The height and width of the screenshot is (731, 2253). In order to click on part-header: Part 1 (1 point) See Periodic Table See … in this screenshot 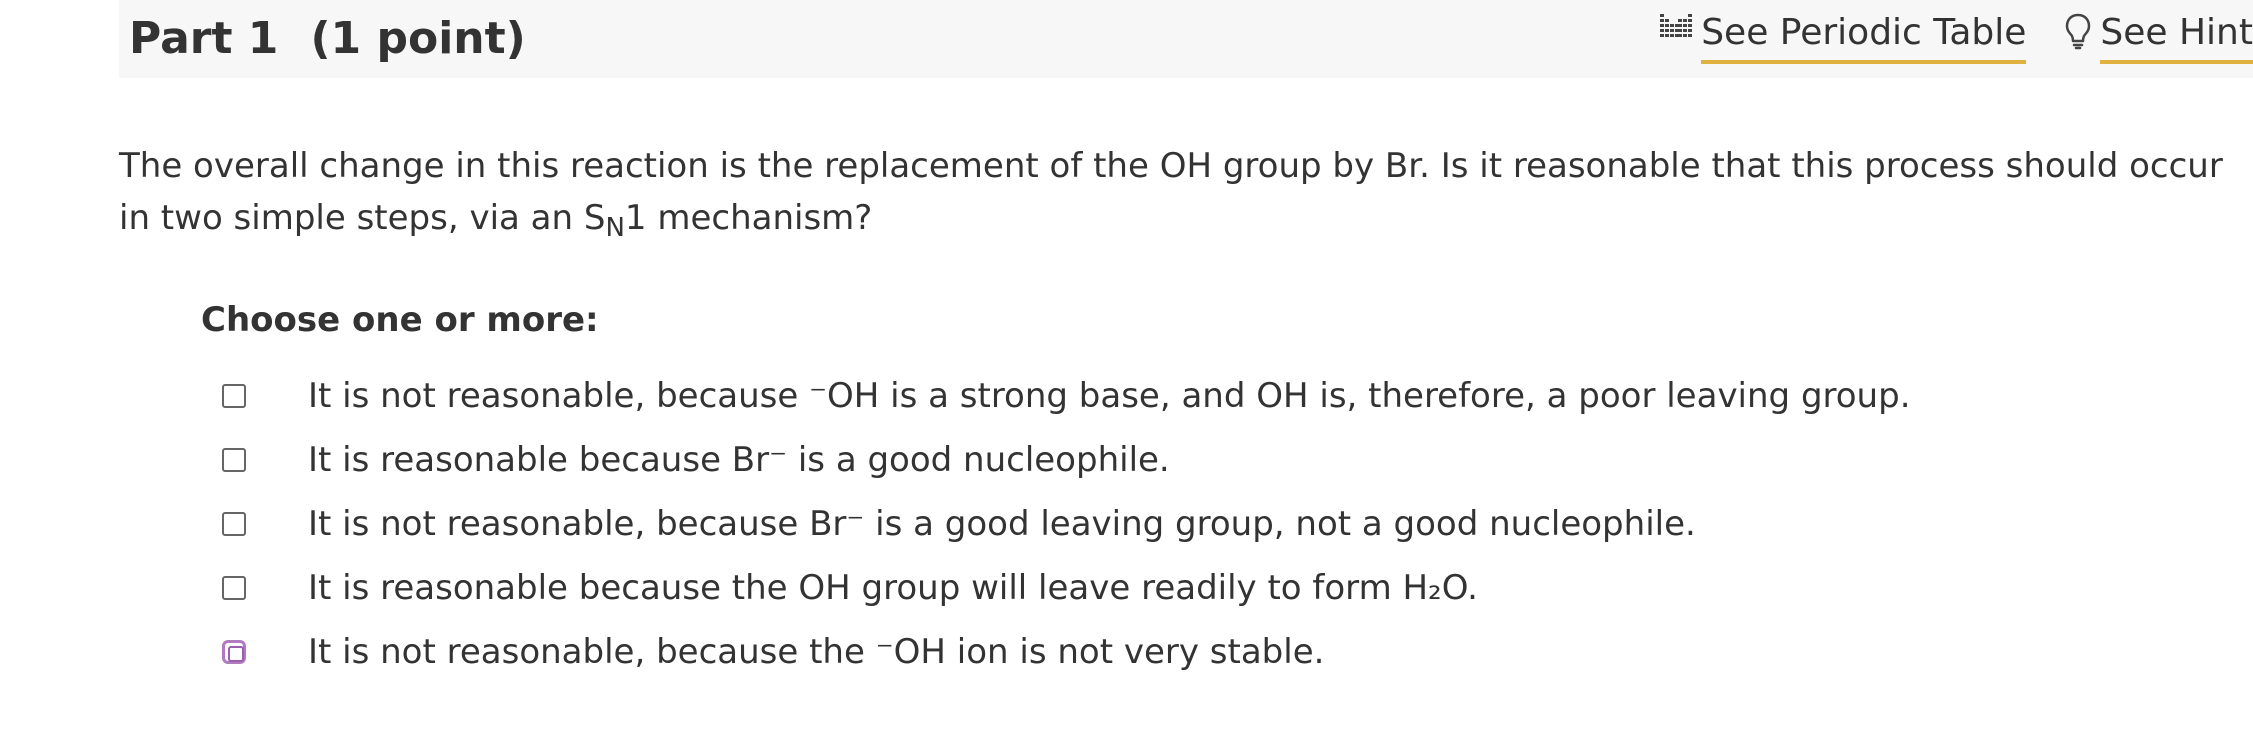, I will do `click(1186, 39)`.